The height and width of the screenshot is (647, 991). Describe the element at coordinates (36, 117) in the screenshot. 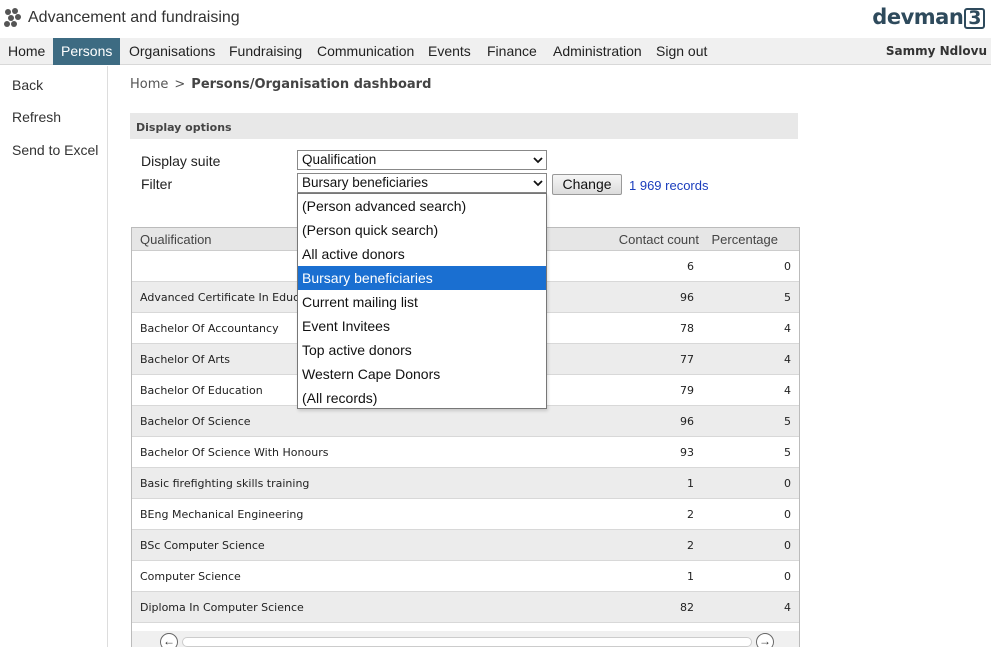

I see `sidebar-refresh: Refresh` at that location.